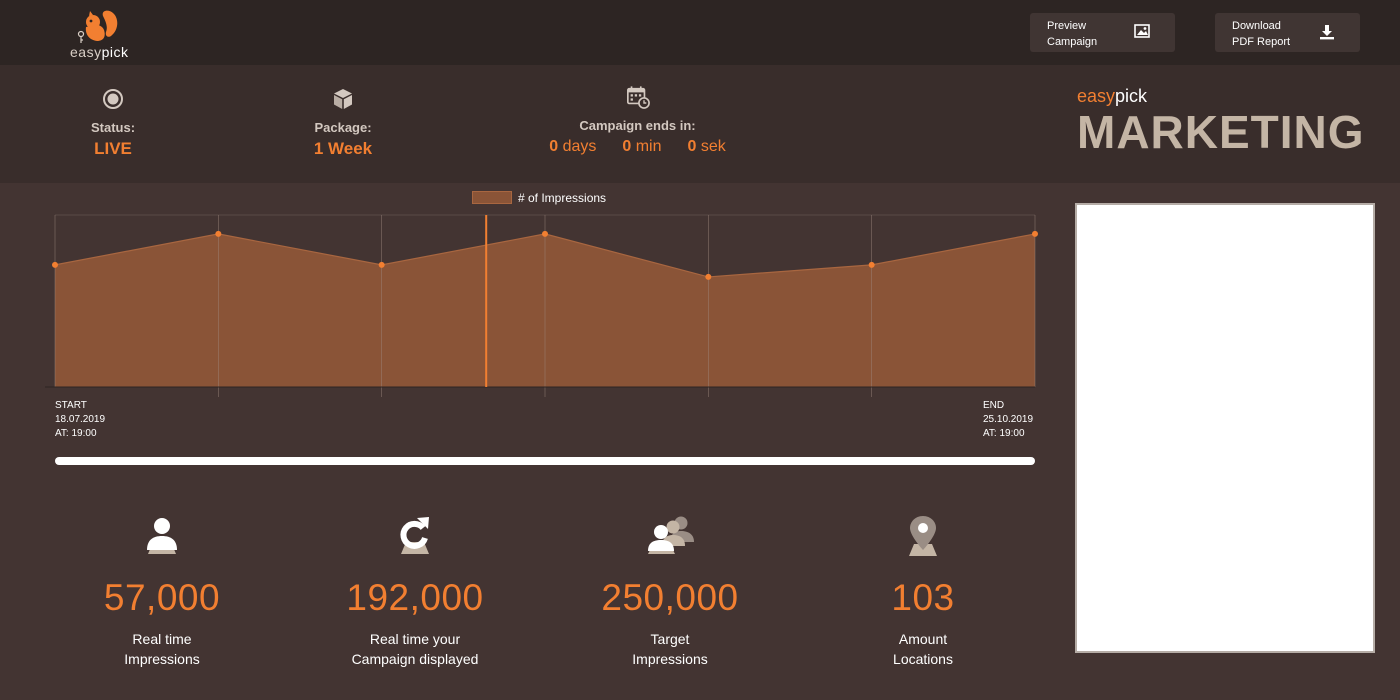  Describe the element at coordinates (627, 146) in the screenshot. I see `min-value: 0` at that location.